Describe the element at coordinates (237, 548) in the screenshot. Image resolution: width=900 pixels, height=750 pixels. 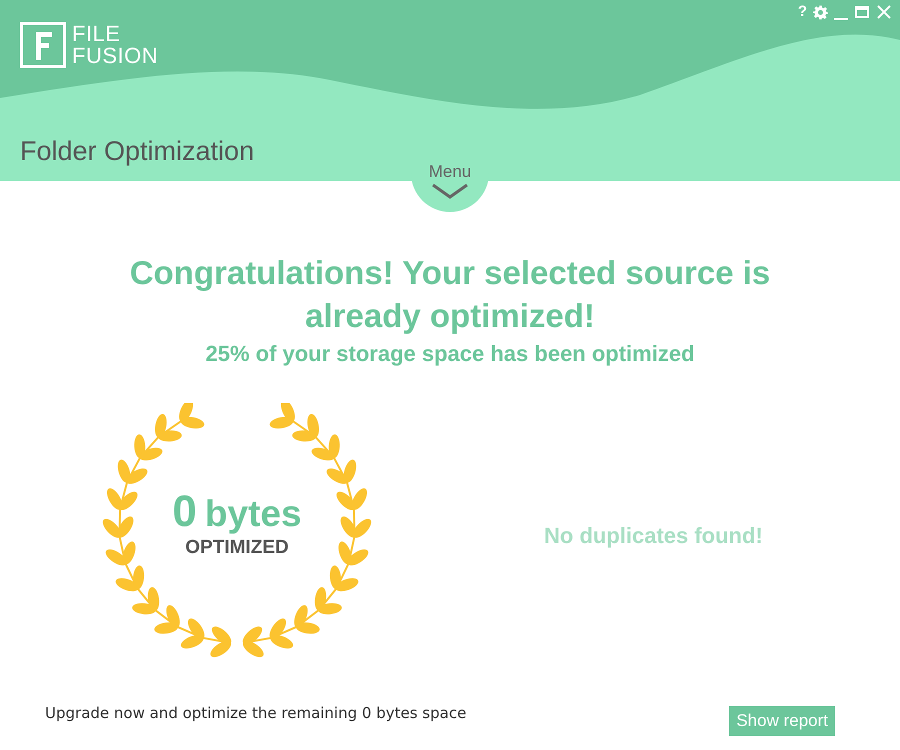
I see `optimized-label: OPTIMIZED` at that location.